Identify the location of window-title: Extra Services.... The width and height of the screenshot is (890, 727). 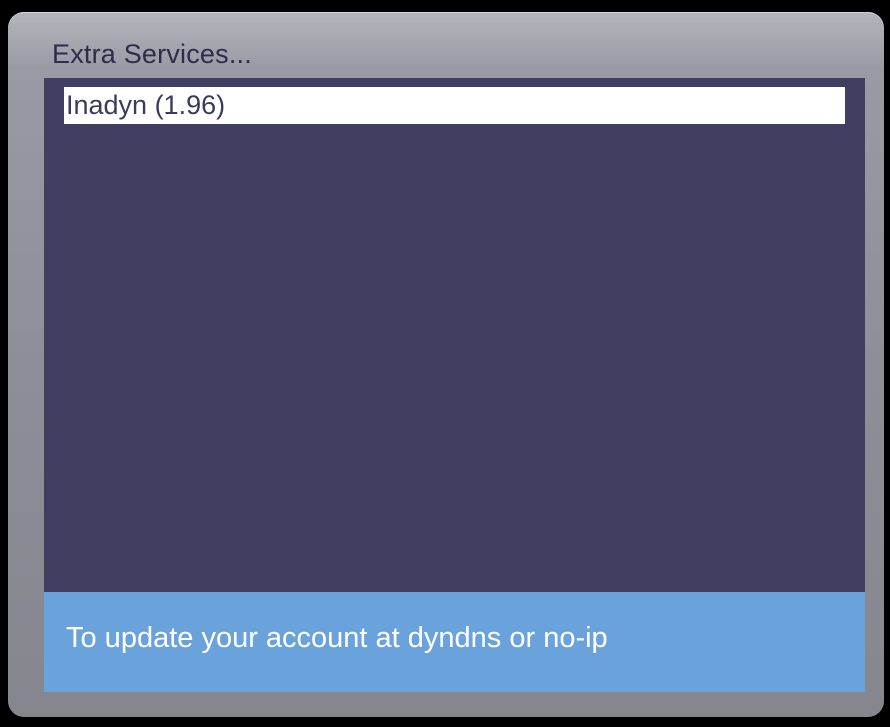
(152, 54).